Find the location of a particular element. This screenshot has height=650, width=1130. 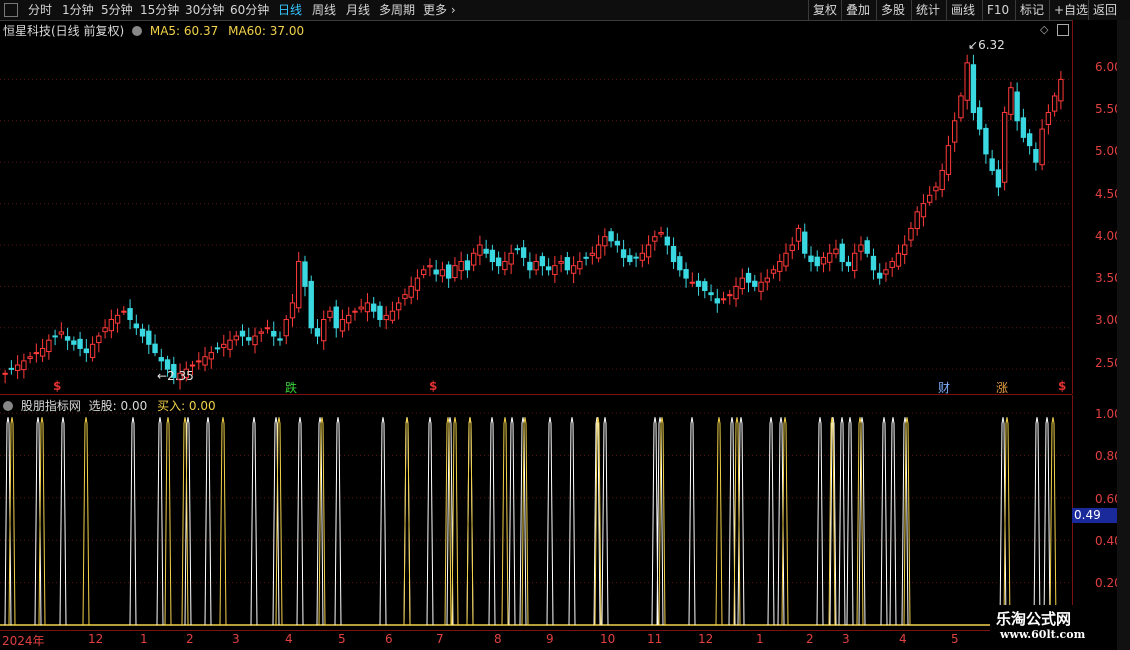

draw-line-button: 画线 is located at coordinates (962, 10).